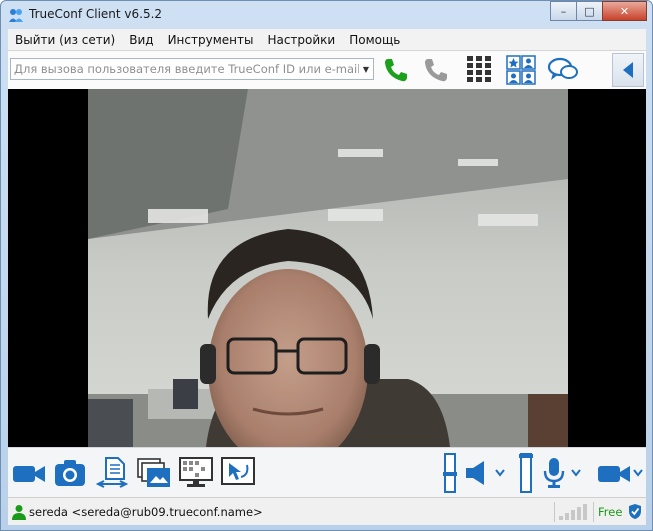 The image size is (653, 531). Describe the element at coordinates (477, 473) in the screenshot. I see `speaker-volume-icon` at that location.